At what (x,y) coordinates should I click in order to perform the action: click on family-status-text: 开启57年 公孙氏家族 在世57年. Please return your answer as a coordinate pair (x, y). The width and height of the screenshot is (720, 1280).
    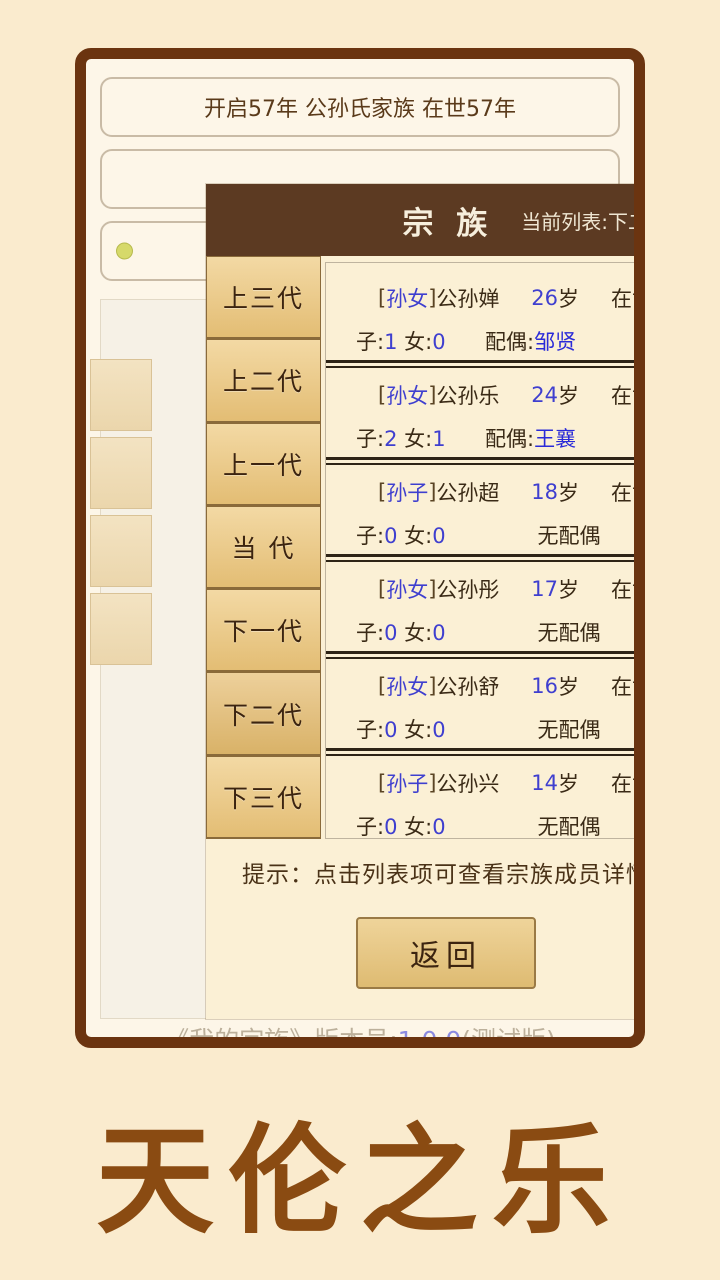
    Looking at the image, I should click on (360, 109).